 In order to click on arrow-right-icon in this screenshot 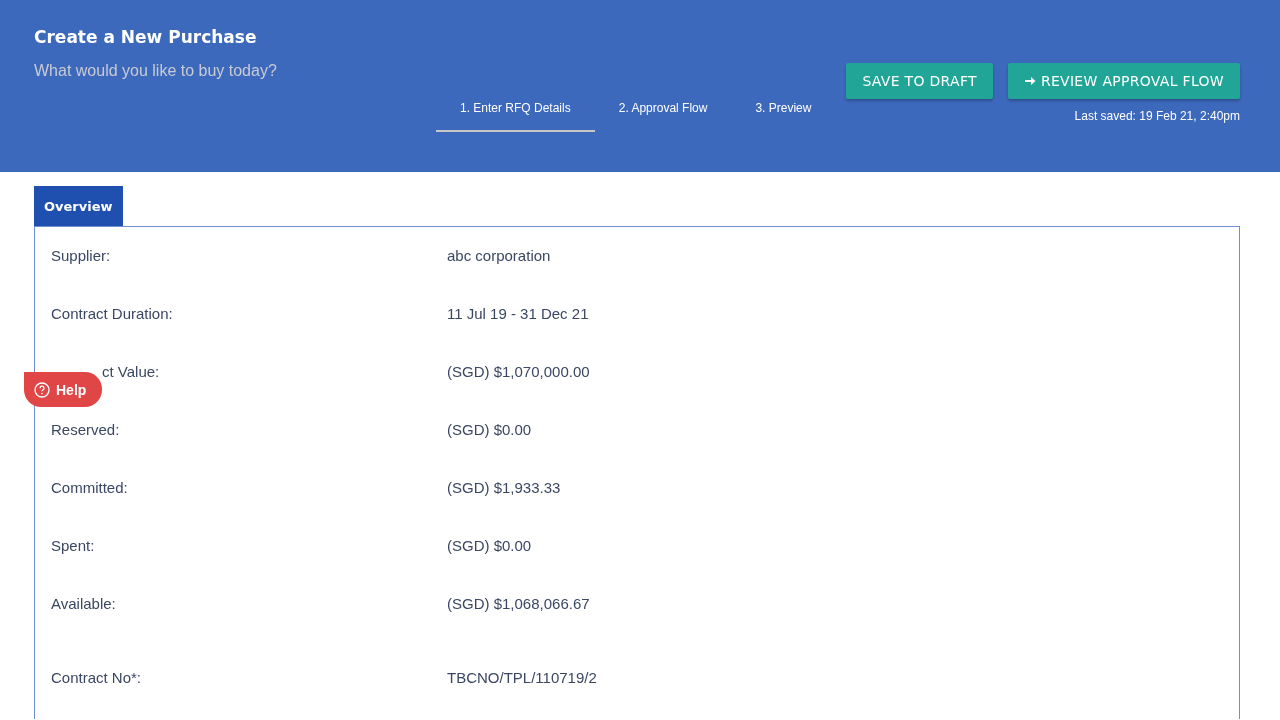, I will do `click(1029, 81)`.